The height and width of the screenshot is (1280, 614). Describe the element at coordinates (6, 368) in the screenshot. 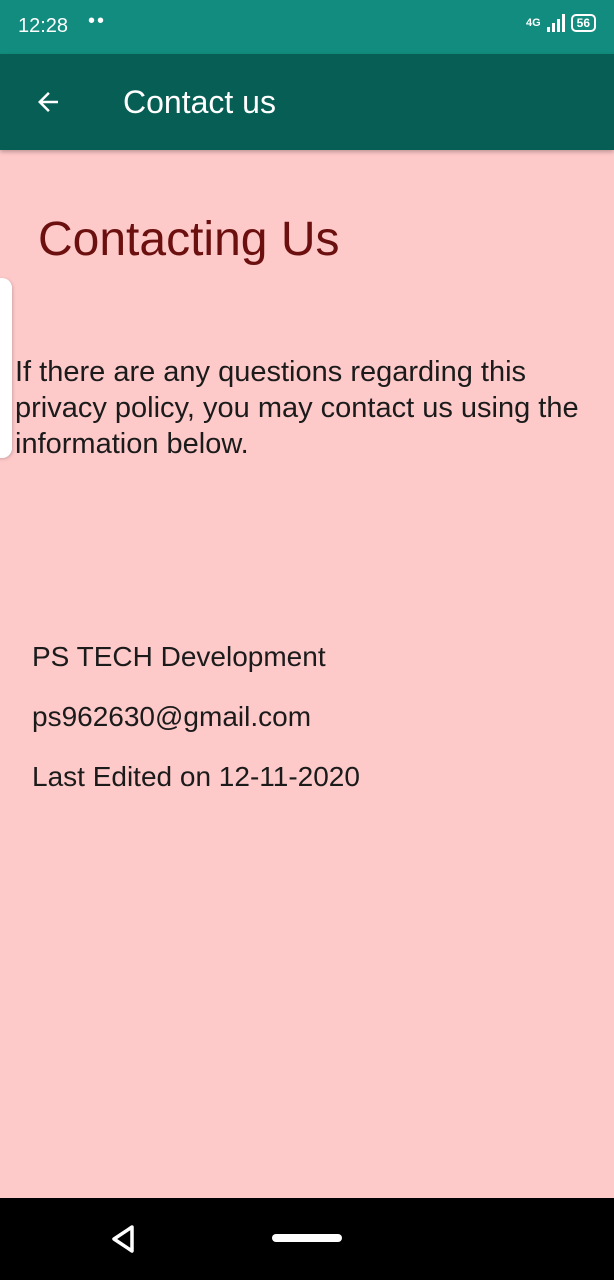

I see `side-drawer-handle` at that location.